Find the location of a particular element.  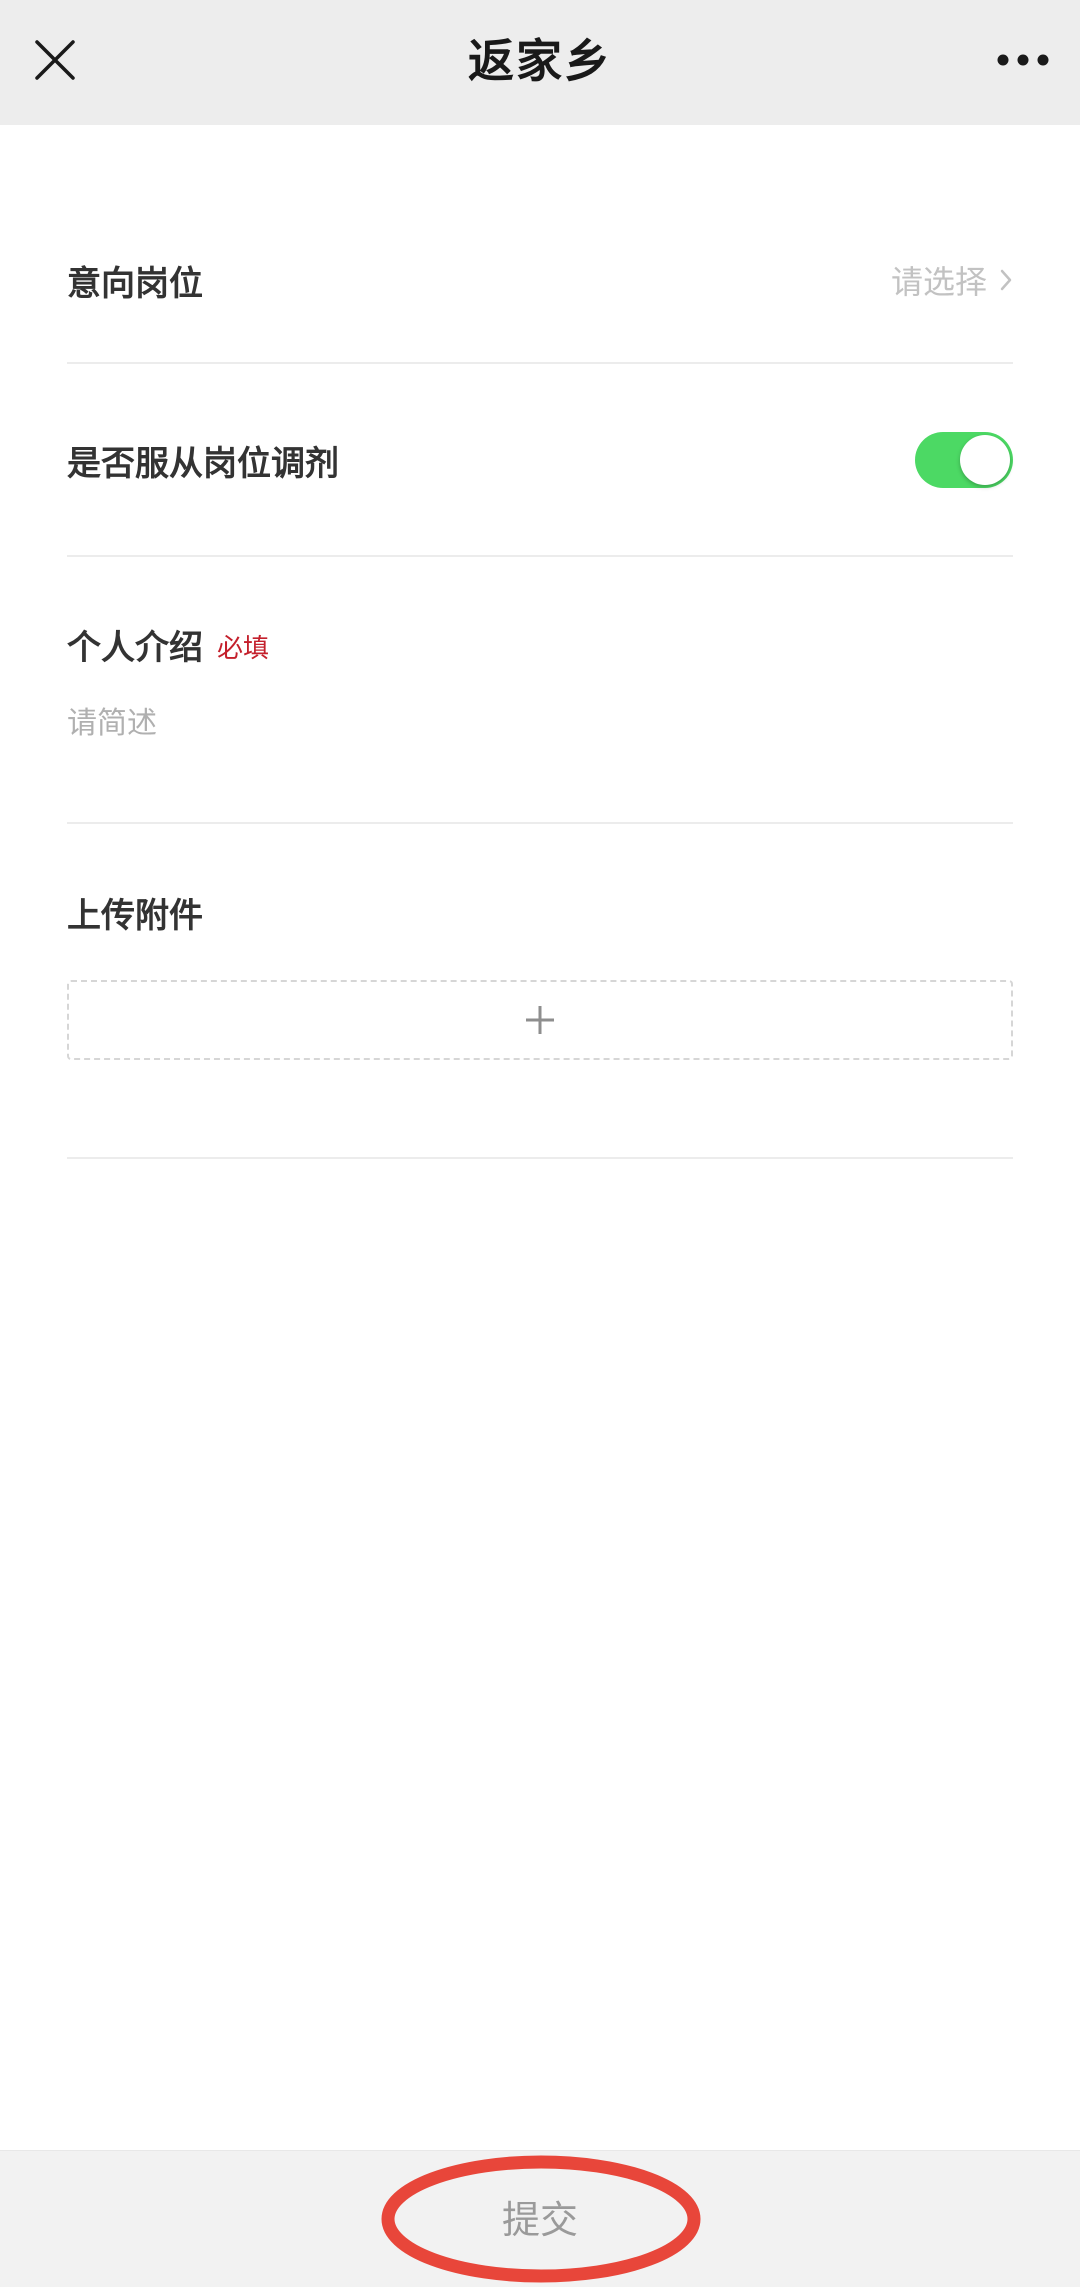

more-horizontal-icon is located at coordinates (1023, 60).